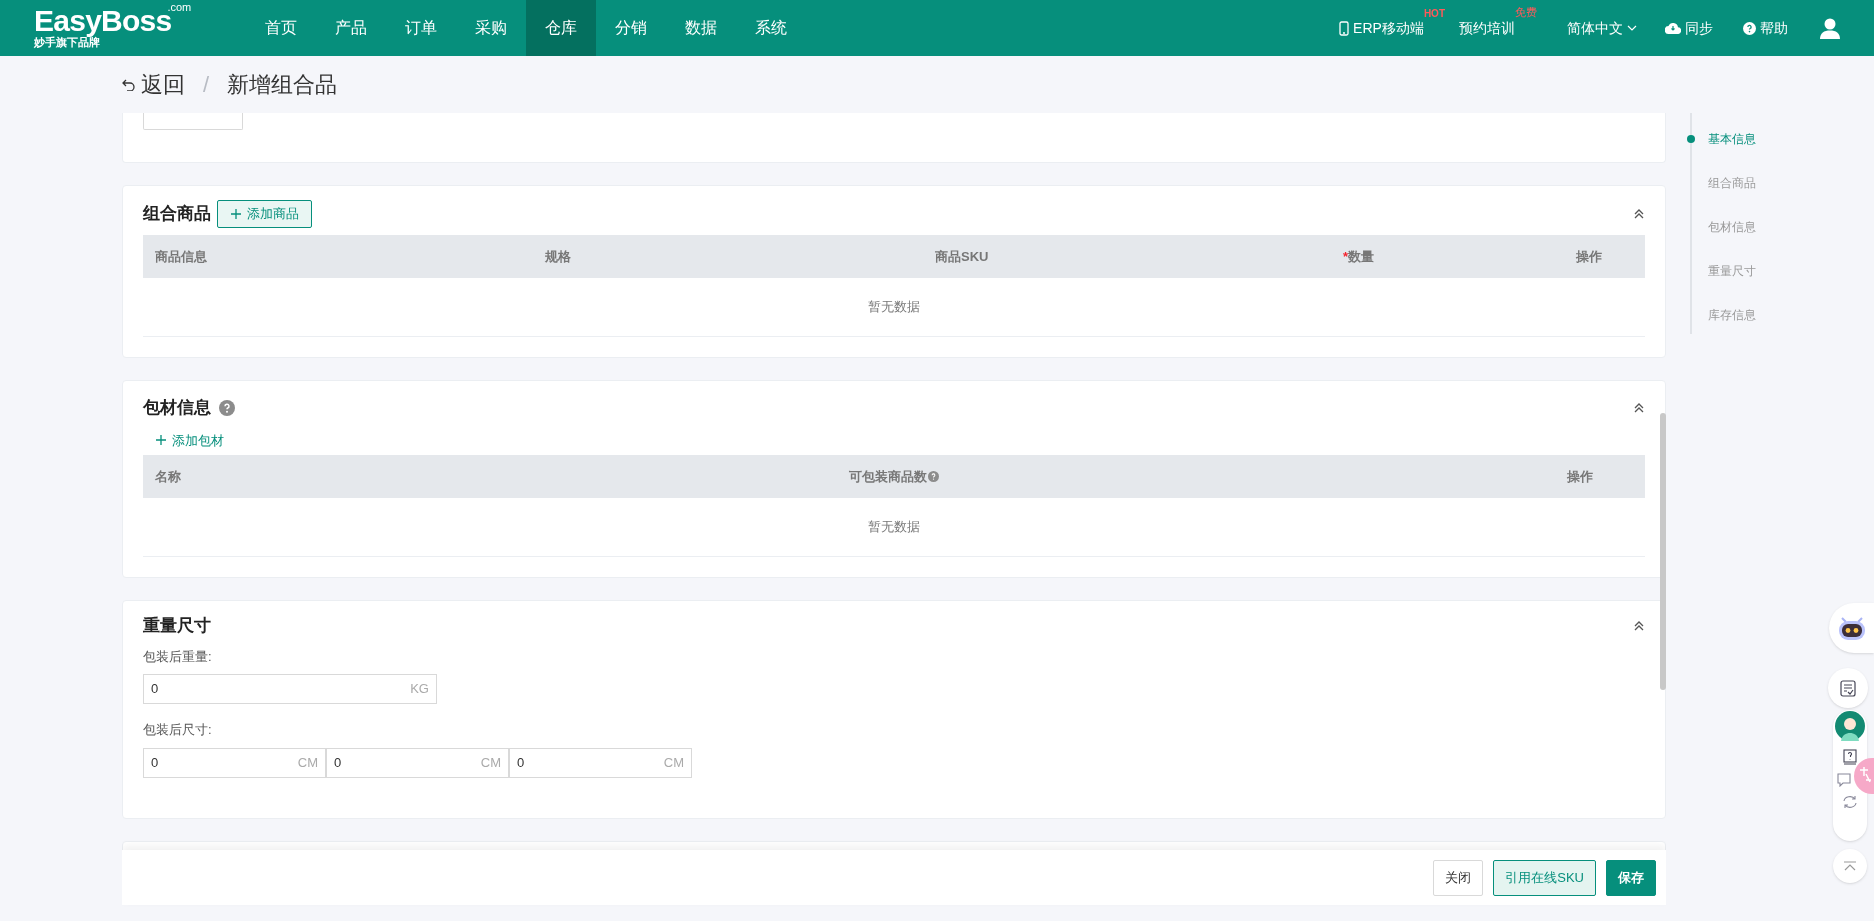 The width and height of the screenshot is (1874, 921). What do you see at coordinates (179, 7) in the screenshot?
I see `logo-suffix: .com` at bounding box center [179, 7].